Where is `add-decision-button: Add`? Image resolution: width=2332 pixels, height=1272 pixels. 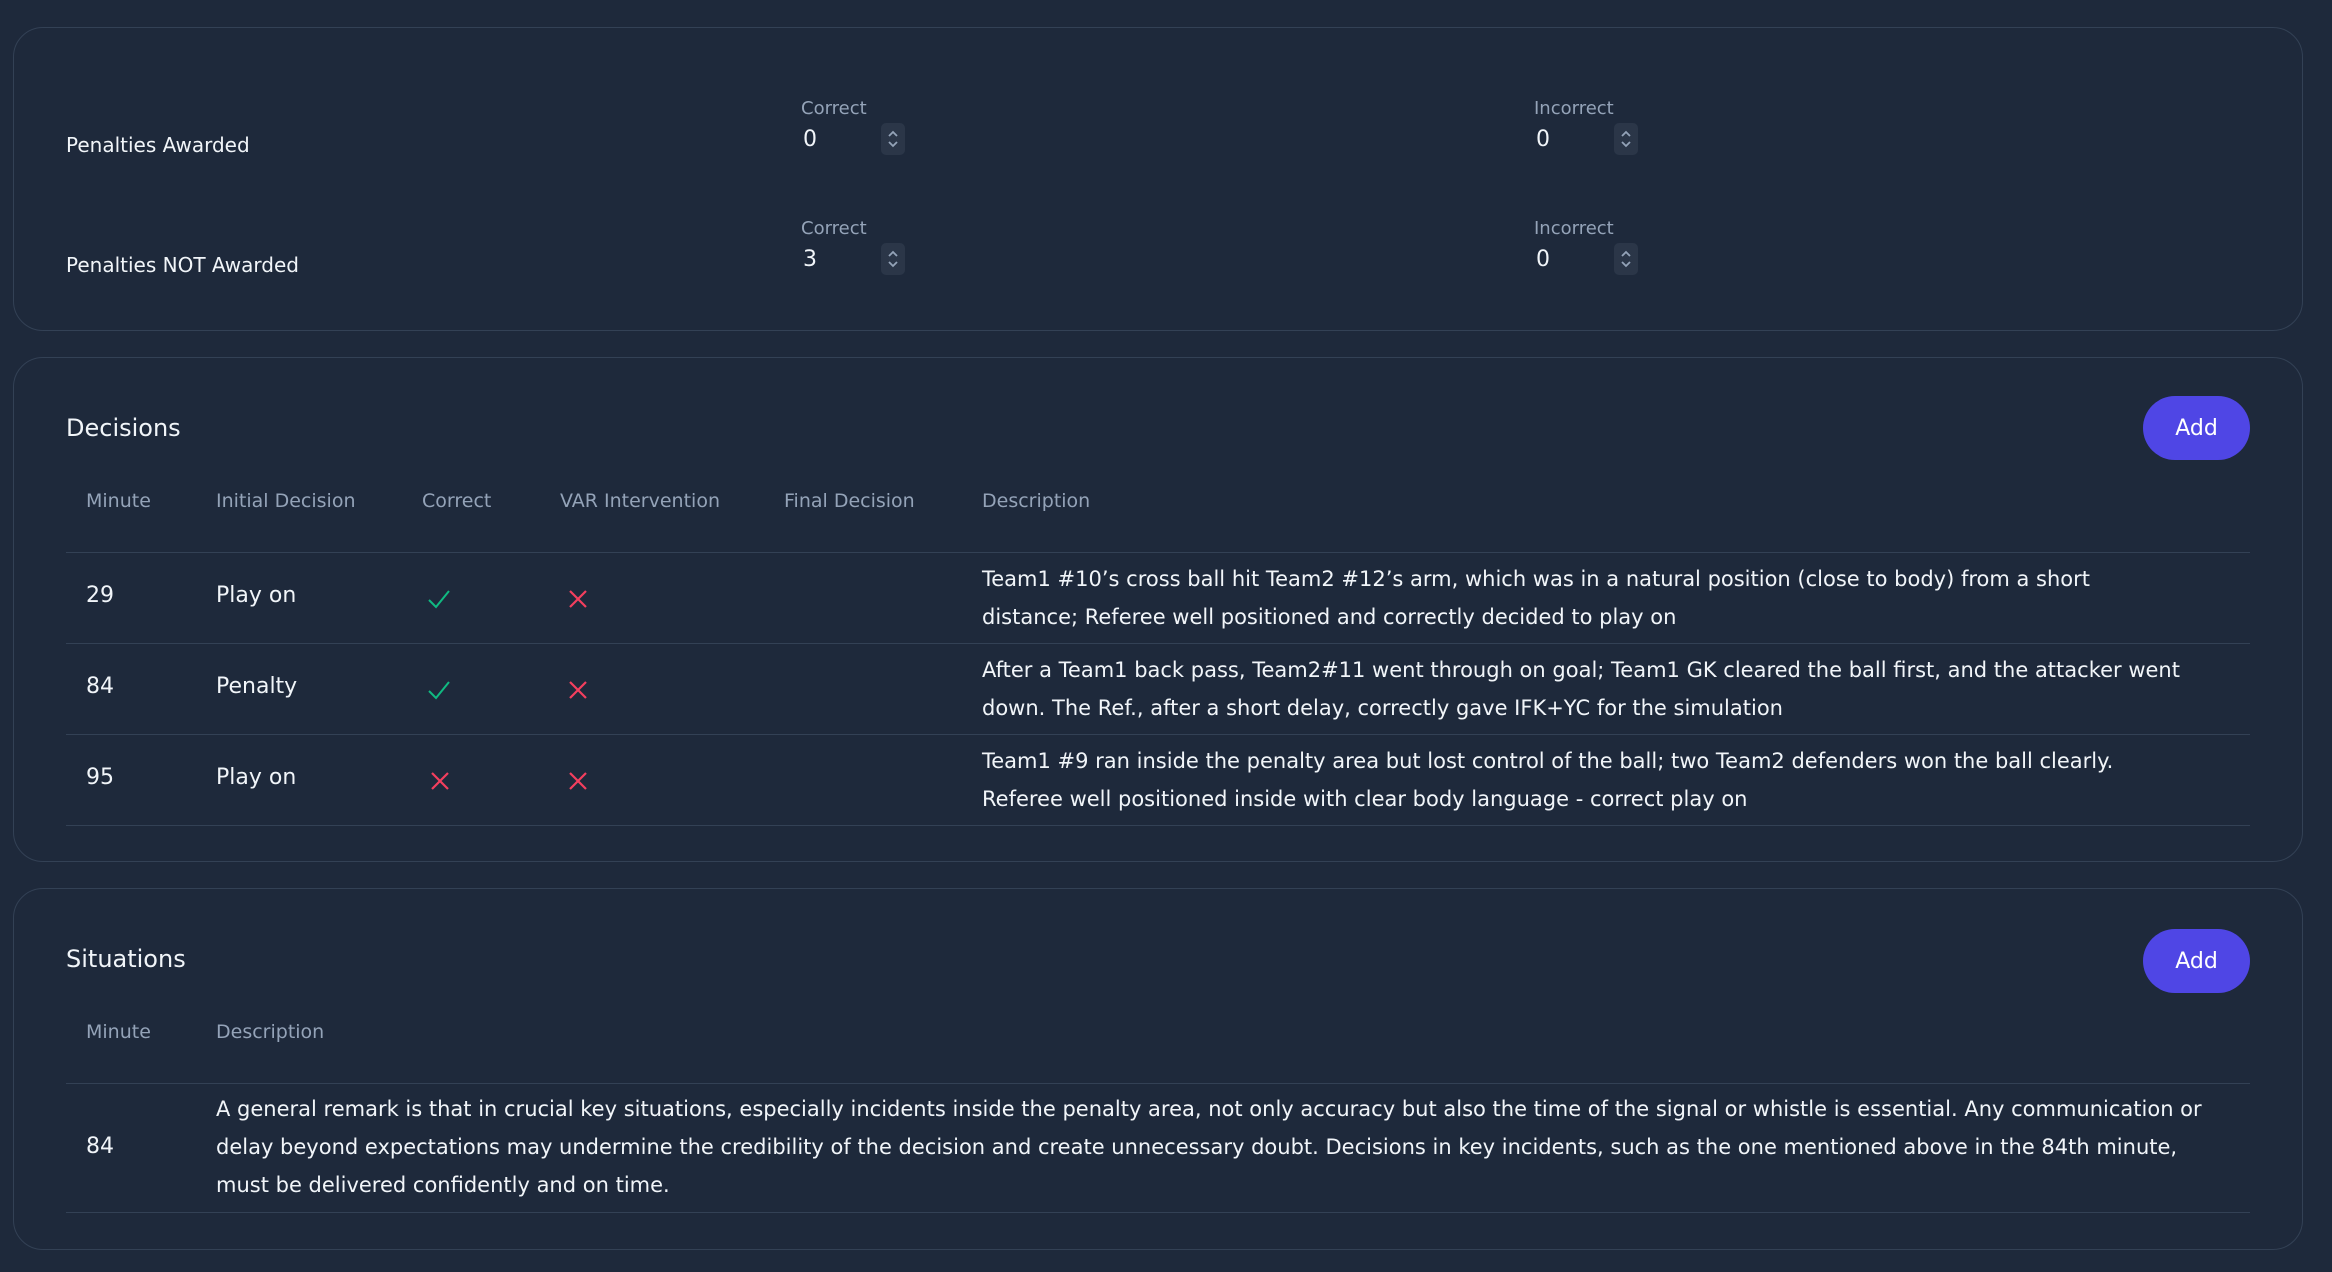
add-decision-button: Add is located at coordinates (2196, 428).